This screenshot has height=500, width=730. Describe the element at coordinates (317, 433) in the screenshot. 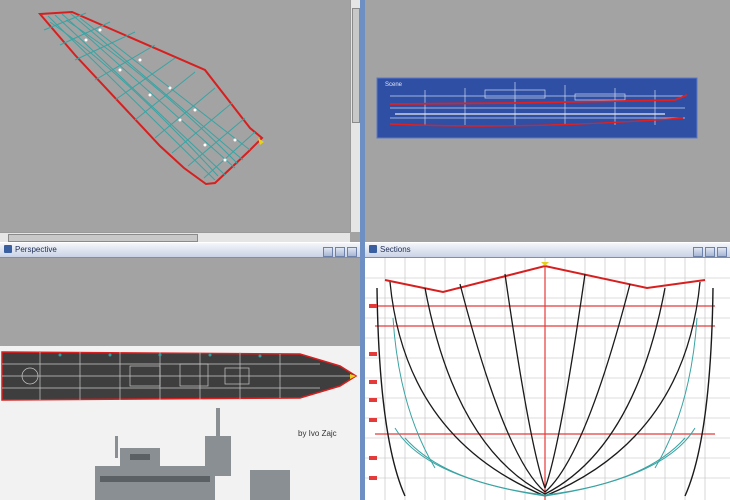

I see `photo-caption: by Ivo Zajc` at that location.